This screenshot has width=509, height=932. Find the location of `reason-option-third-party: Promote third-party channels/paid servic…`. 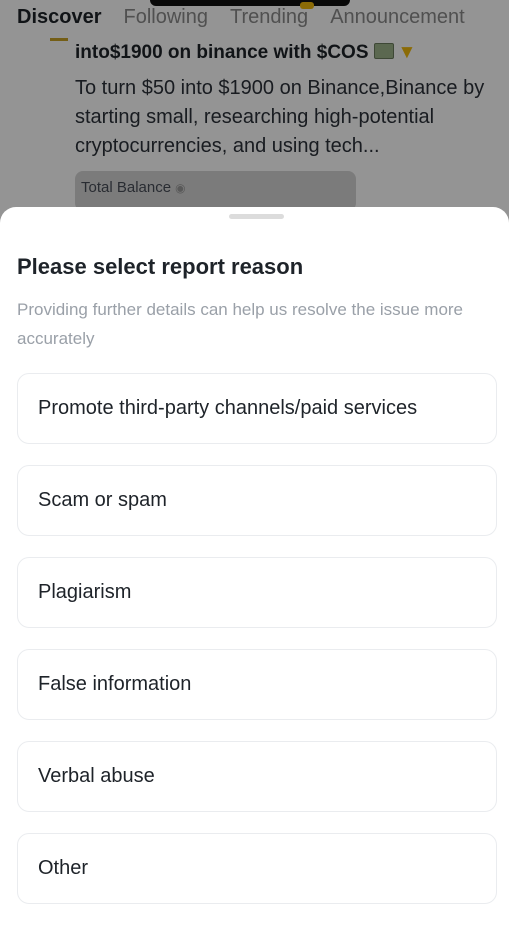

reason-option-third-party: Promote third-party channels/paid servic… is located at coordinates (257, 408).